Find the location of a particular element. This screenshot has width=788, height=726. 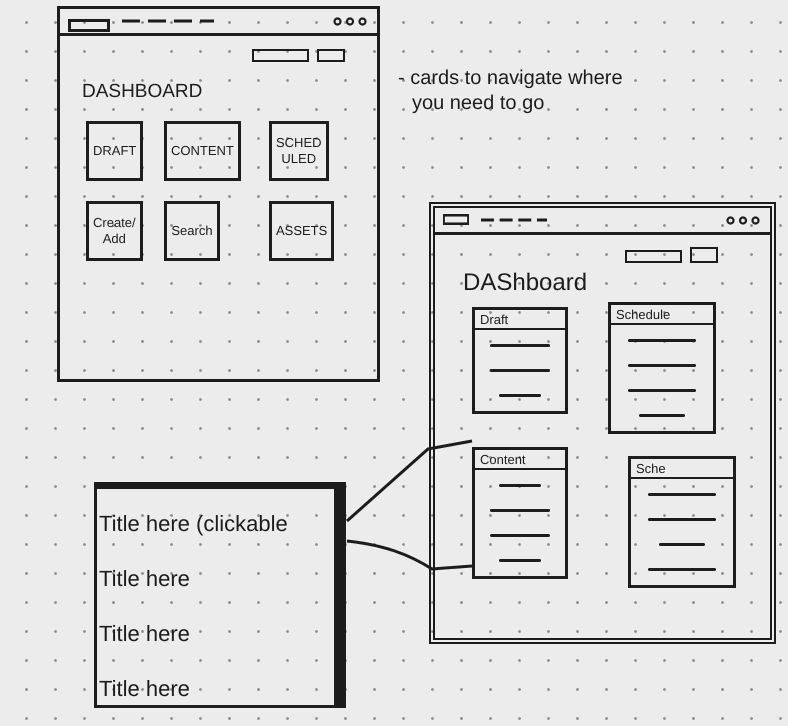

card-title: Draft is located at coordinates (520, 320).